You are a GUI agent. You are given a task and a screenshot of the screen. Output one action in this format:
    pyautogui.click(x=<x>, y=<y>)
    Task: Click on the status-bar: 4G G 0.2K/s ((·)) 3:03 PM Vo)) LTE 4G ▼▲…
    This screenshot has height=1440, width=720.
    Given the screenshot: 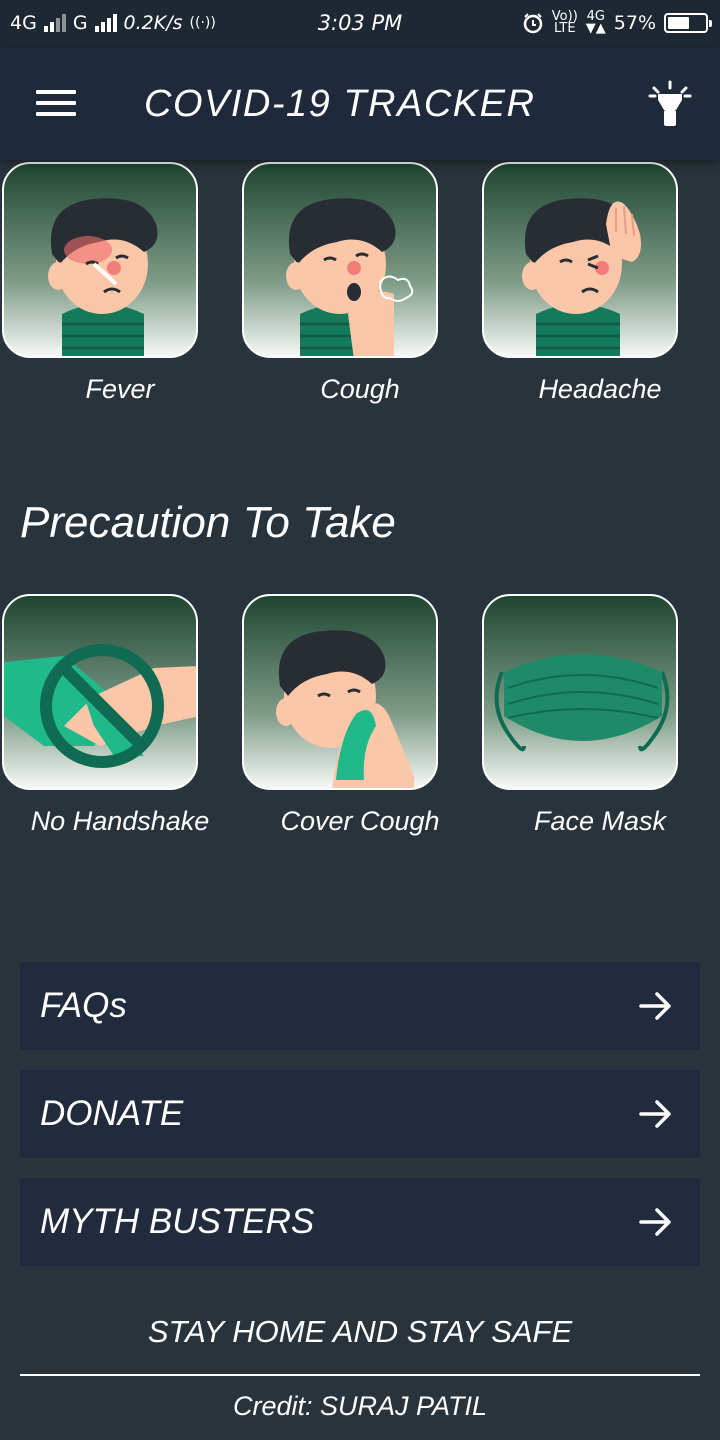 What is the action you would take?
    pyautogui.click(x=360, y=24)
    